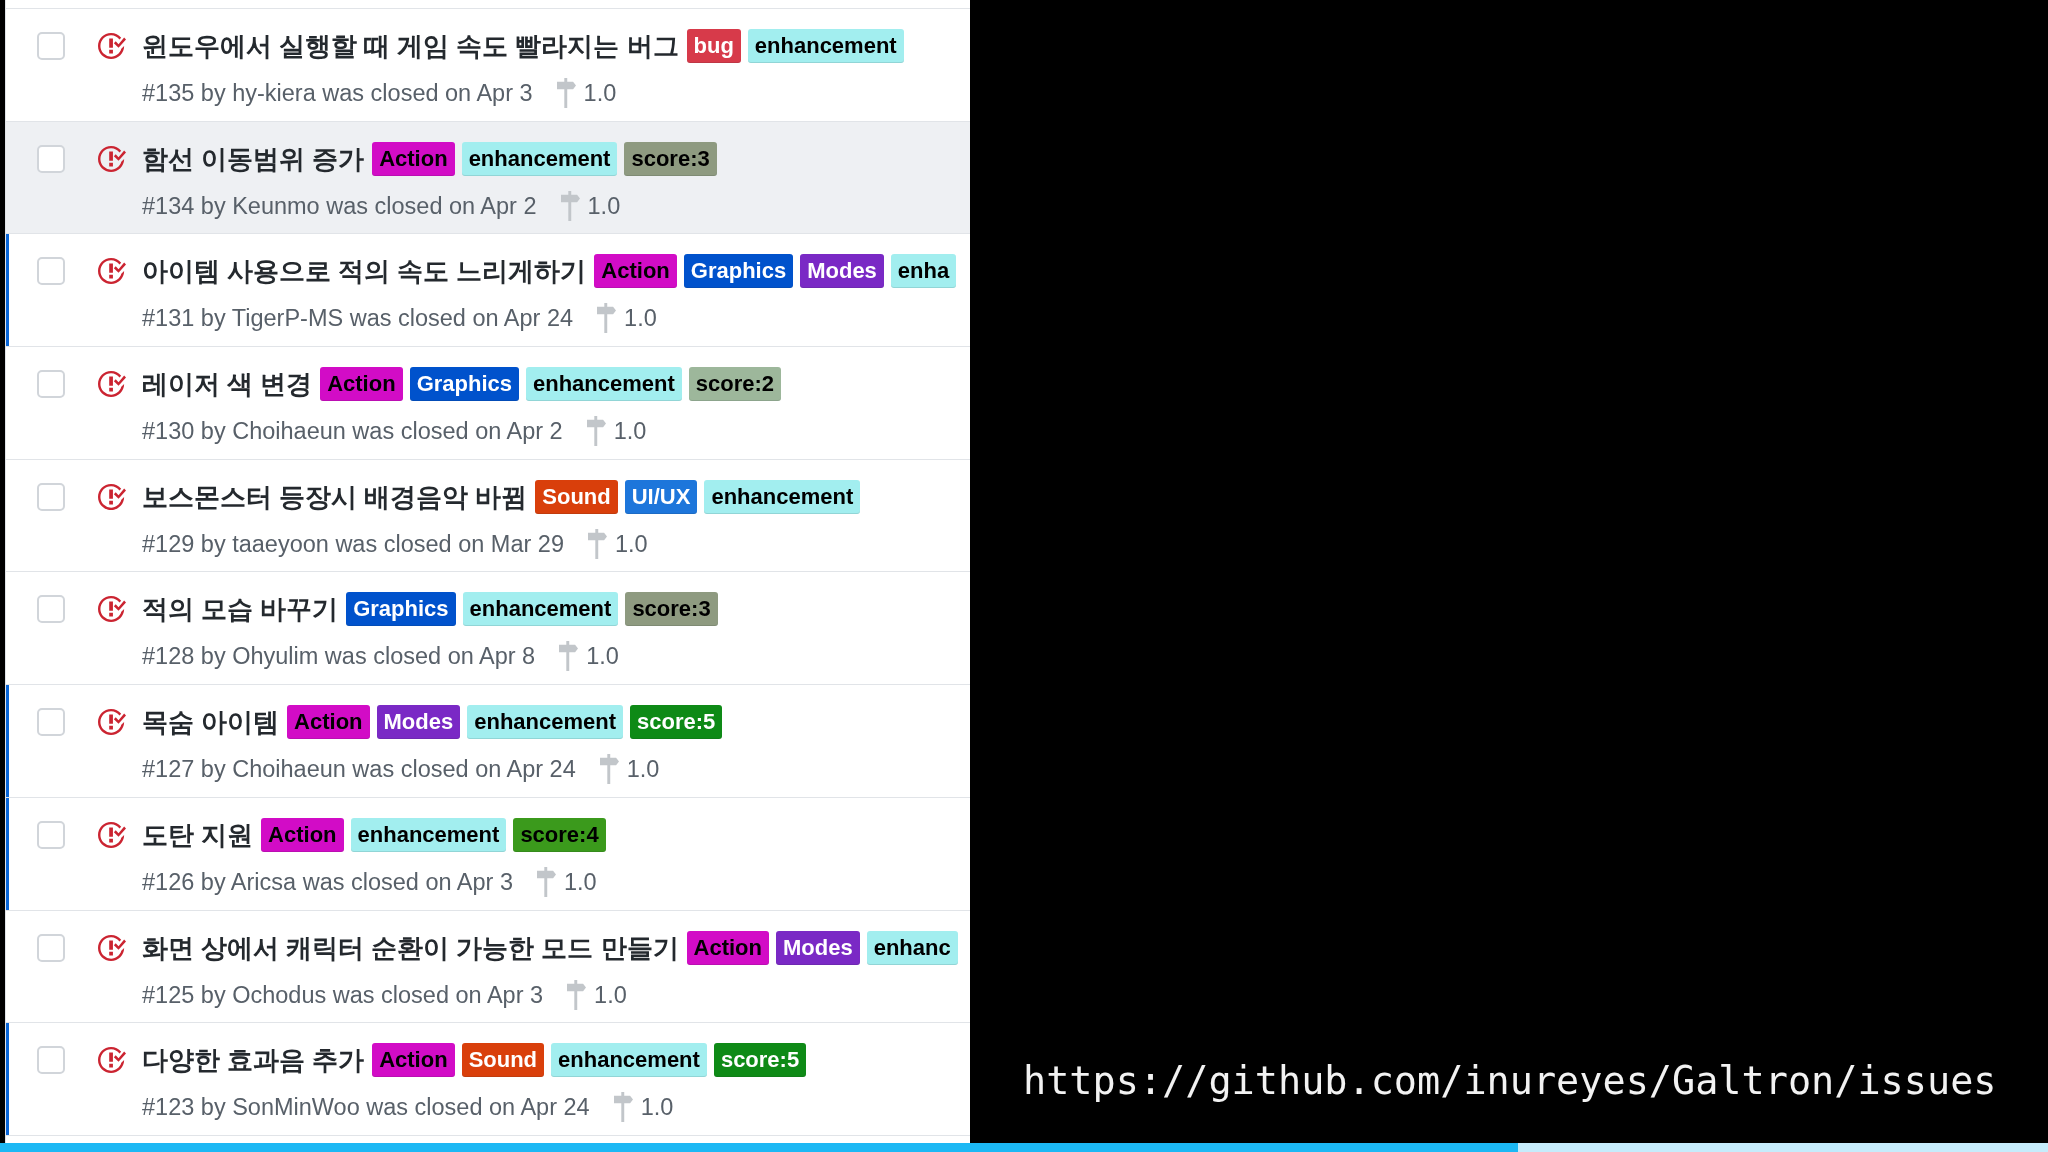 This screenshot has height=1152, width=2048. What do you see at coordinates (713, 46) in the screenshot?
I see `issue-label: bug` at bounding box center [713, 46].